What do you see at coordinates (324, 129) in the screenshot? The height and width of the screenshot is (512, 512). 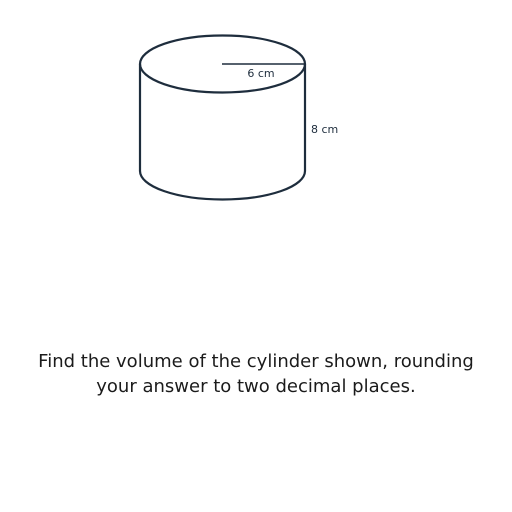 I see `height-label: 8 cm` at bounding box center [324, 129].